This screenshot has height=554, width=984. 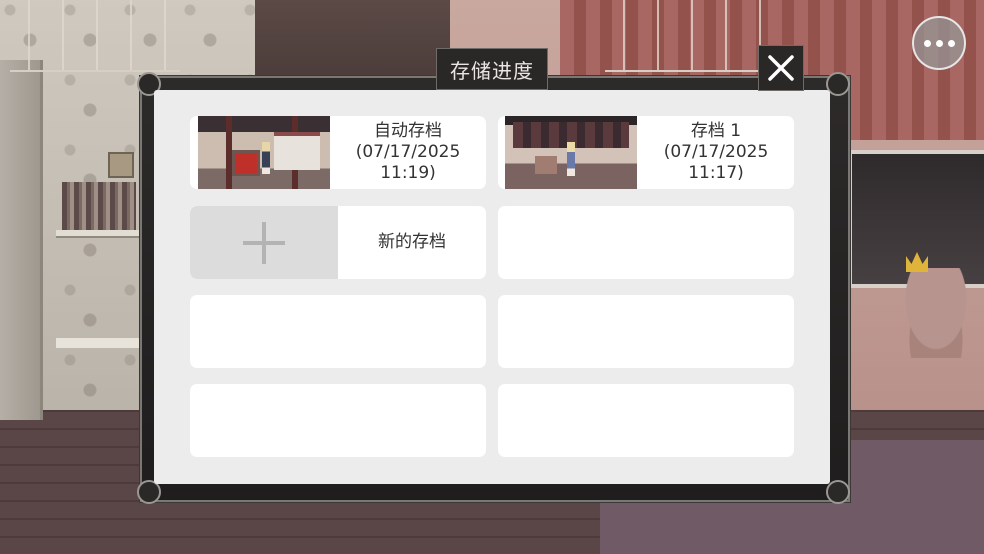 What do you see at coordinates (121, 165) in the screenshot?
I see `wall-picture-frame` at bounding box center [121, 165].